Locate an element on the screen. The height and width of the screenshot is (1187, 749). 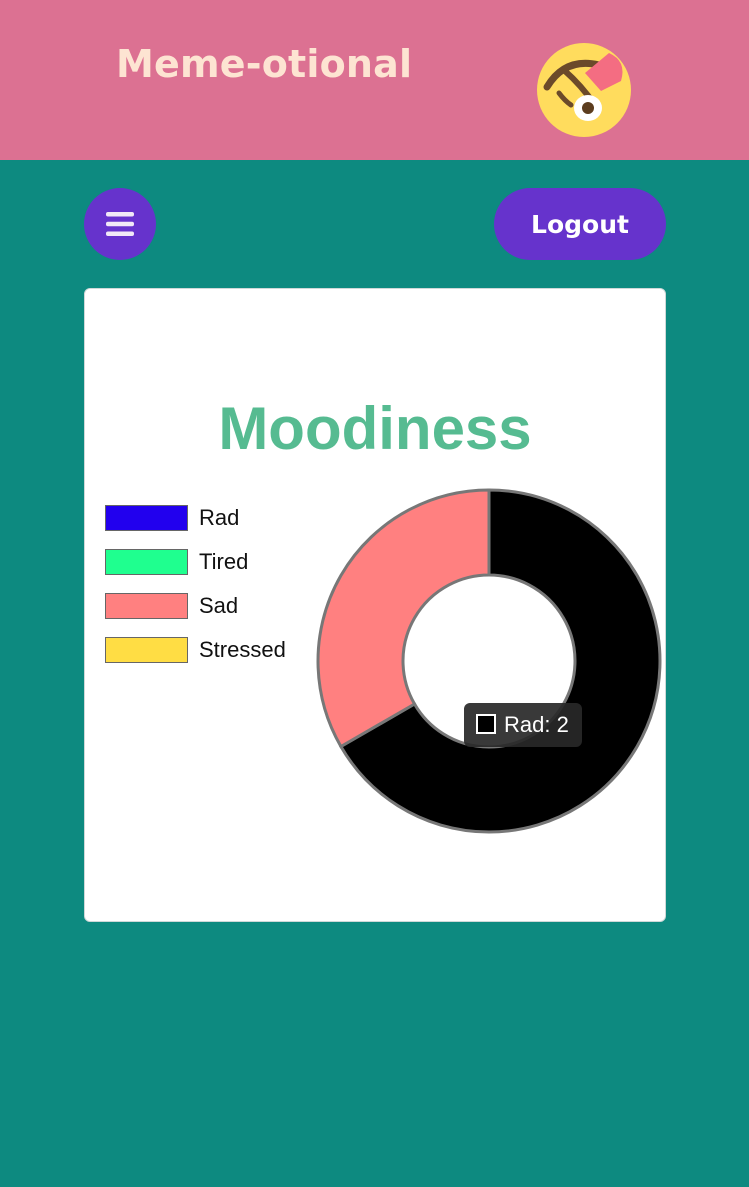
tooltip-color-swatch is located at coordinates (486, 724).